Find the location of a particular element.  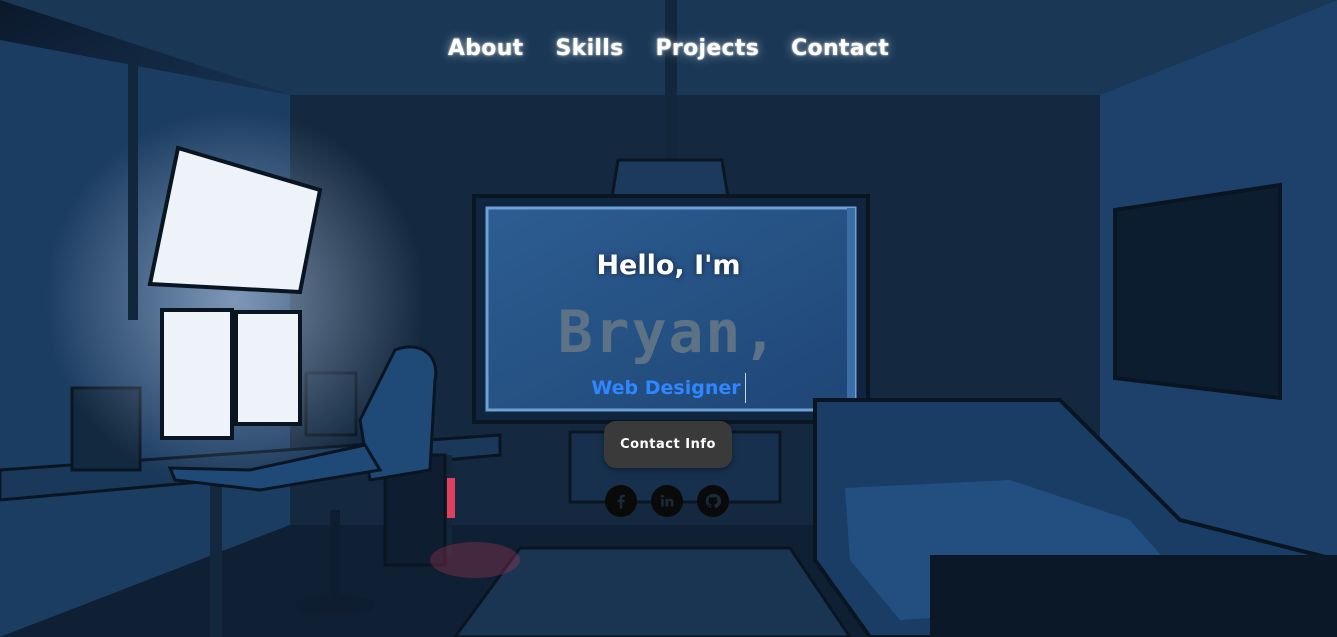

hero-greeting: Hello, I'm is located at coordinates (668, 265).